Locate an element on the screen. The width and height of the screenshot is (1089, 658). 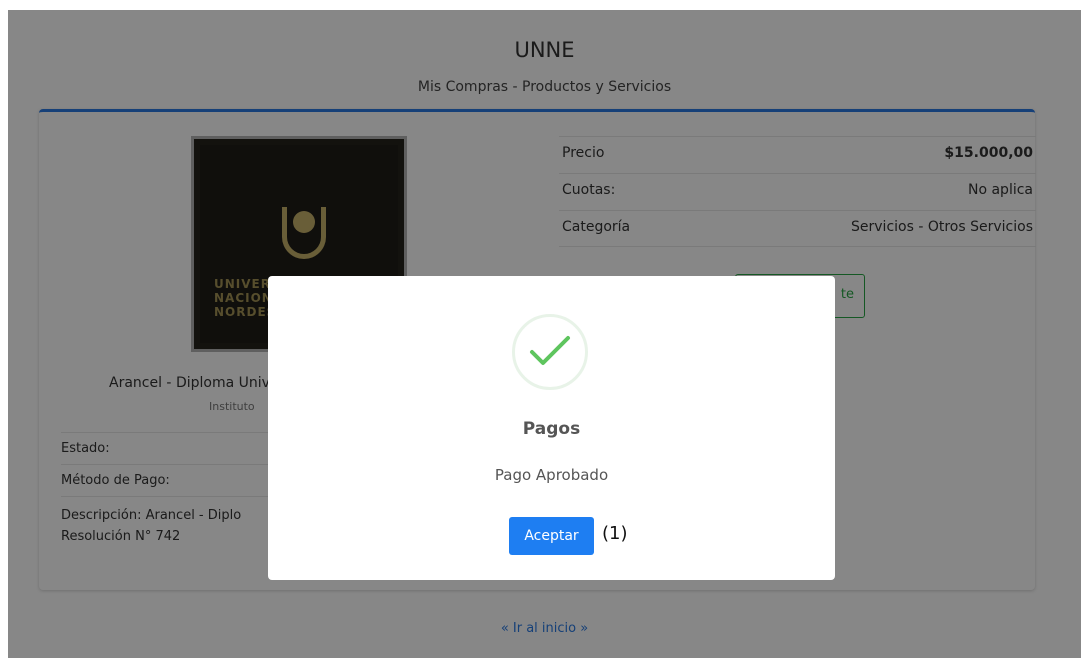
annotation-marker: (1) is located at coordinates (615, 533).